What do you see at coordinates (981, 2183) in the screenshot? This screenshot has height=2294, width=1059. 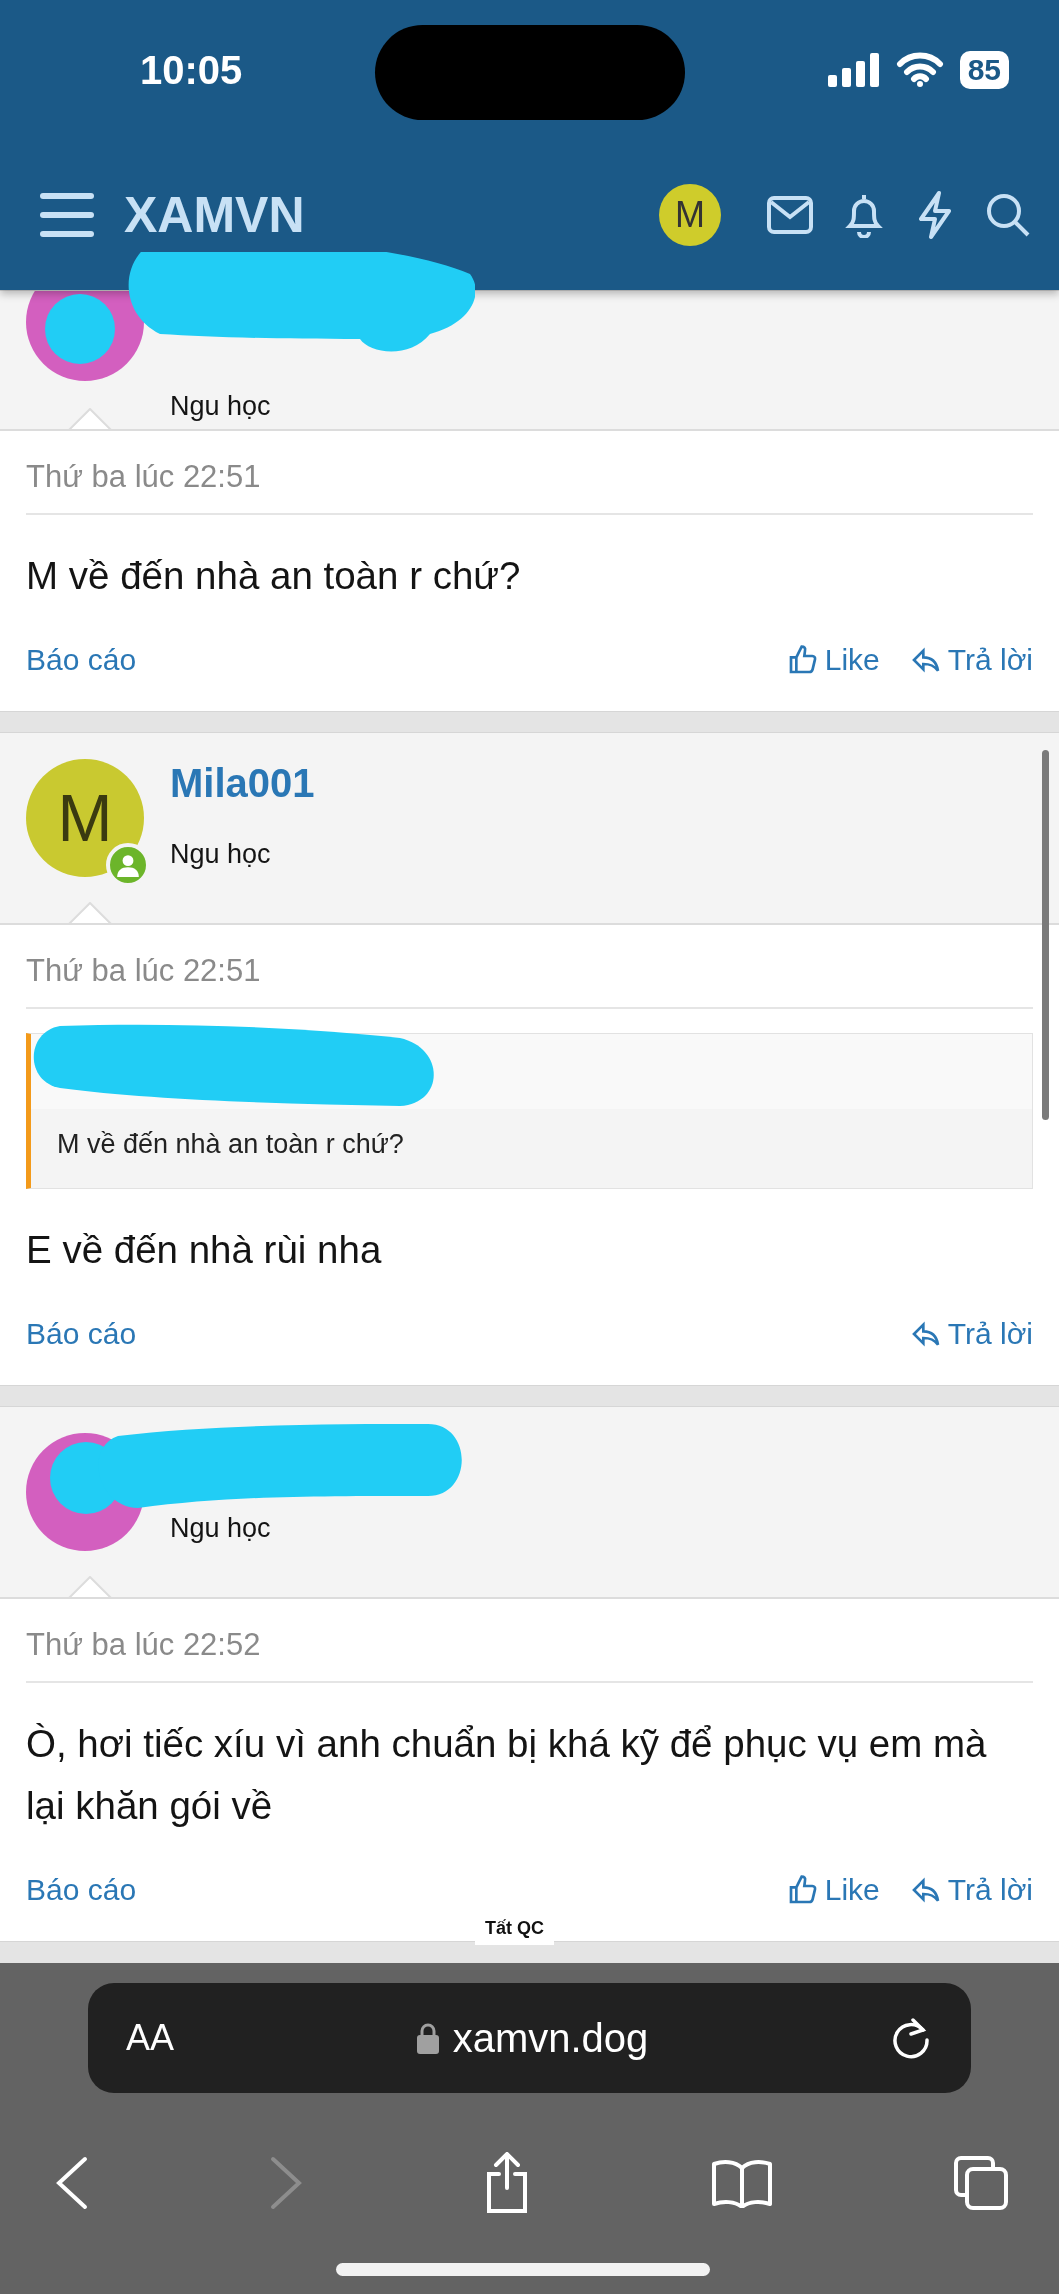 I see `tabs-icon` at bounding box center [981, 2183].